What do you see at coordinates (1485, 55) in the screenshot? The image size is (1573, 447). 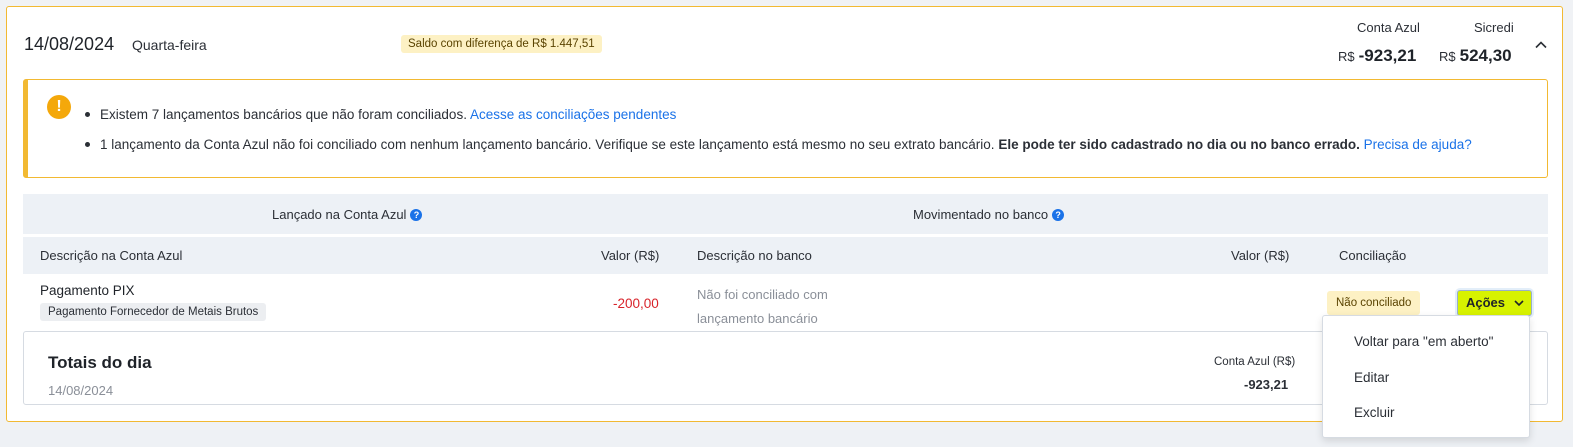 I see `sicredi-balance-value: 524,30` at bounding box center [1485, 55].